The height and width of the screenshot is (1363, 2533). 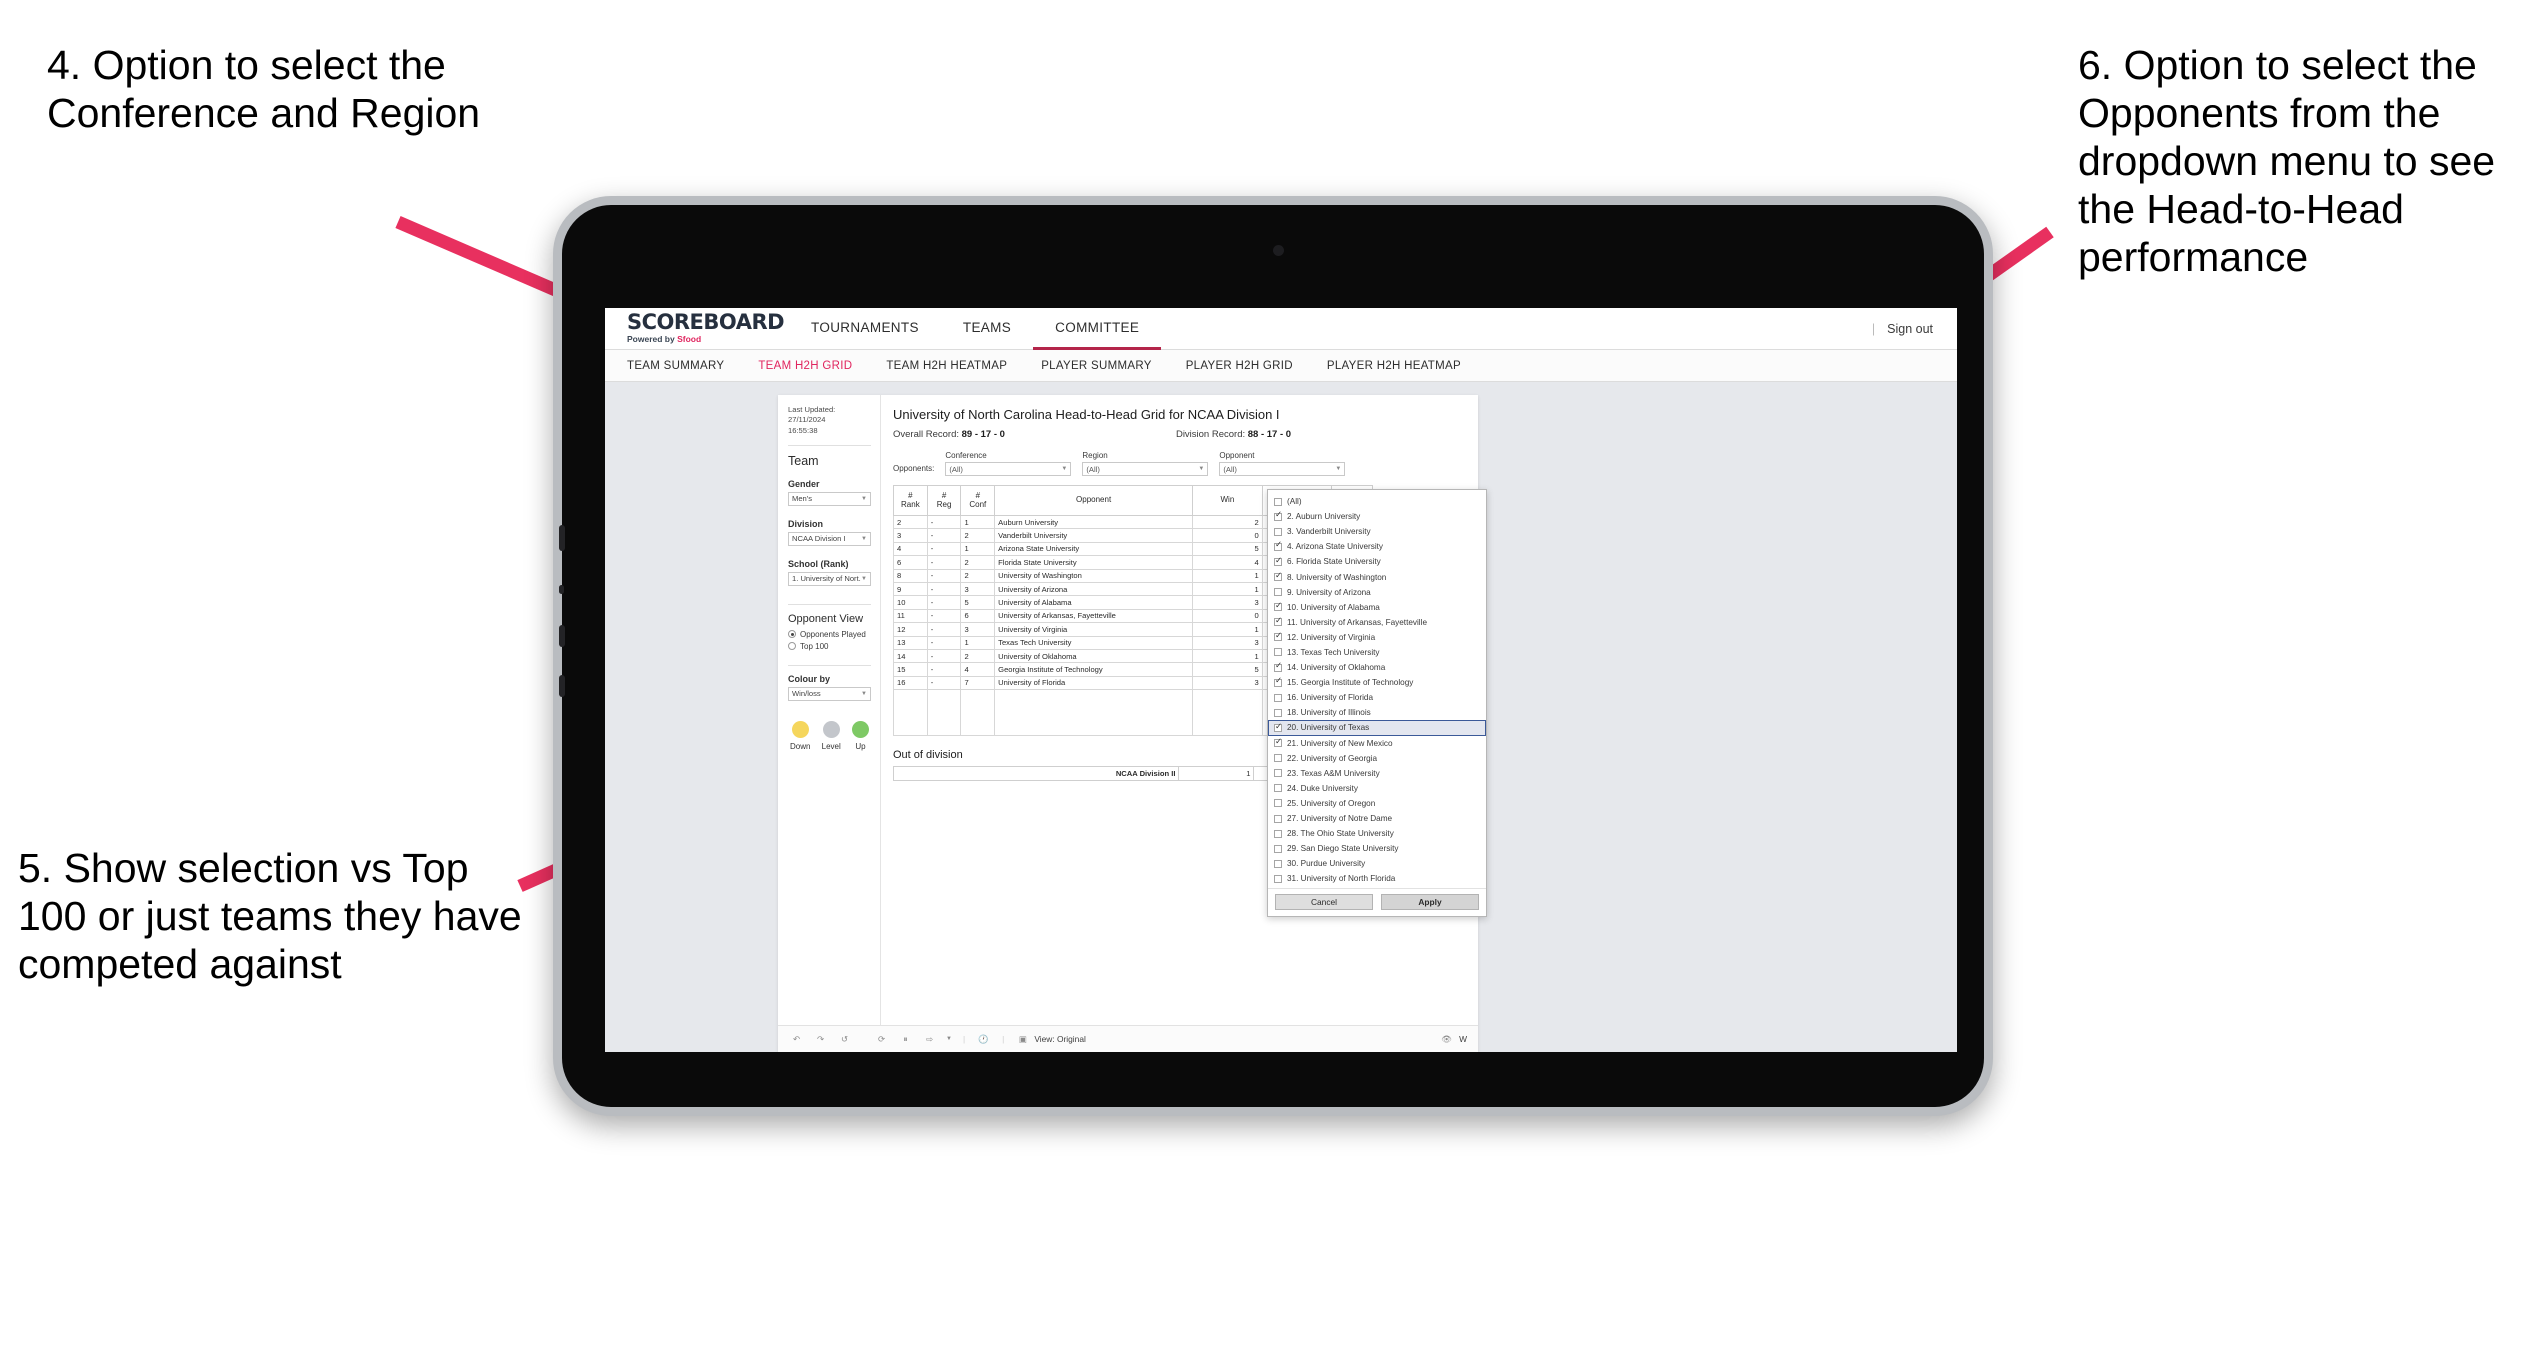 I want to click on dropdown-option: 9. University of Arizona, so click(x=1377, y=592).